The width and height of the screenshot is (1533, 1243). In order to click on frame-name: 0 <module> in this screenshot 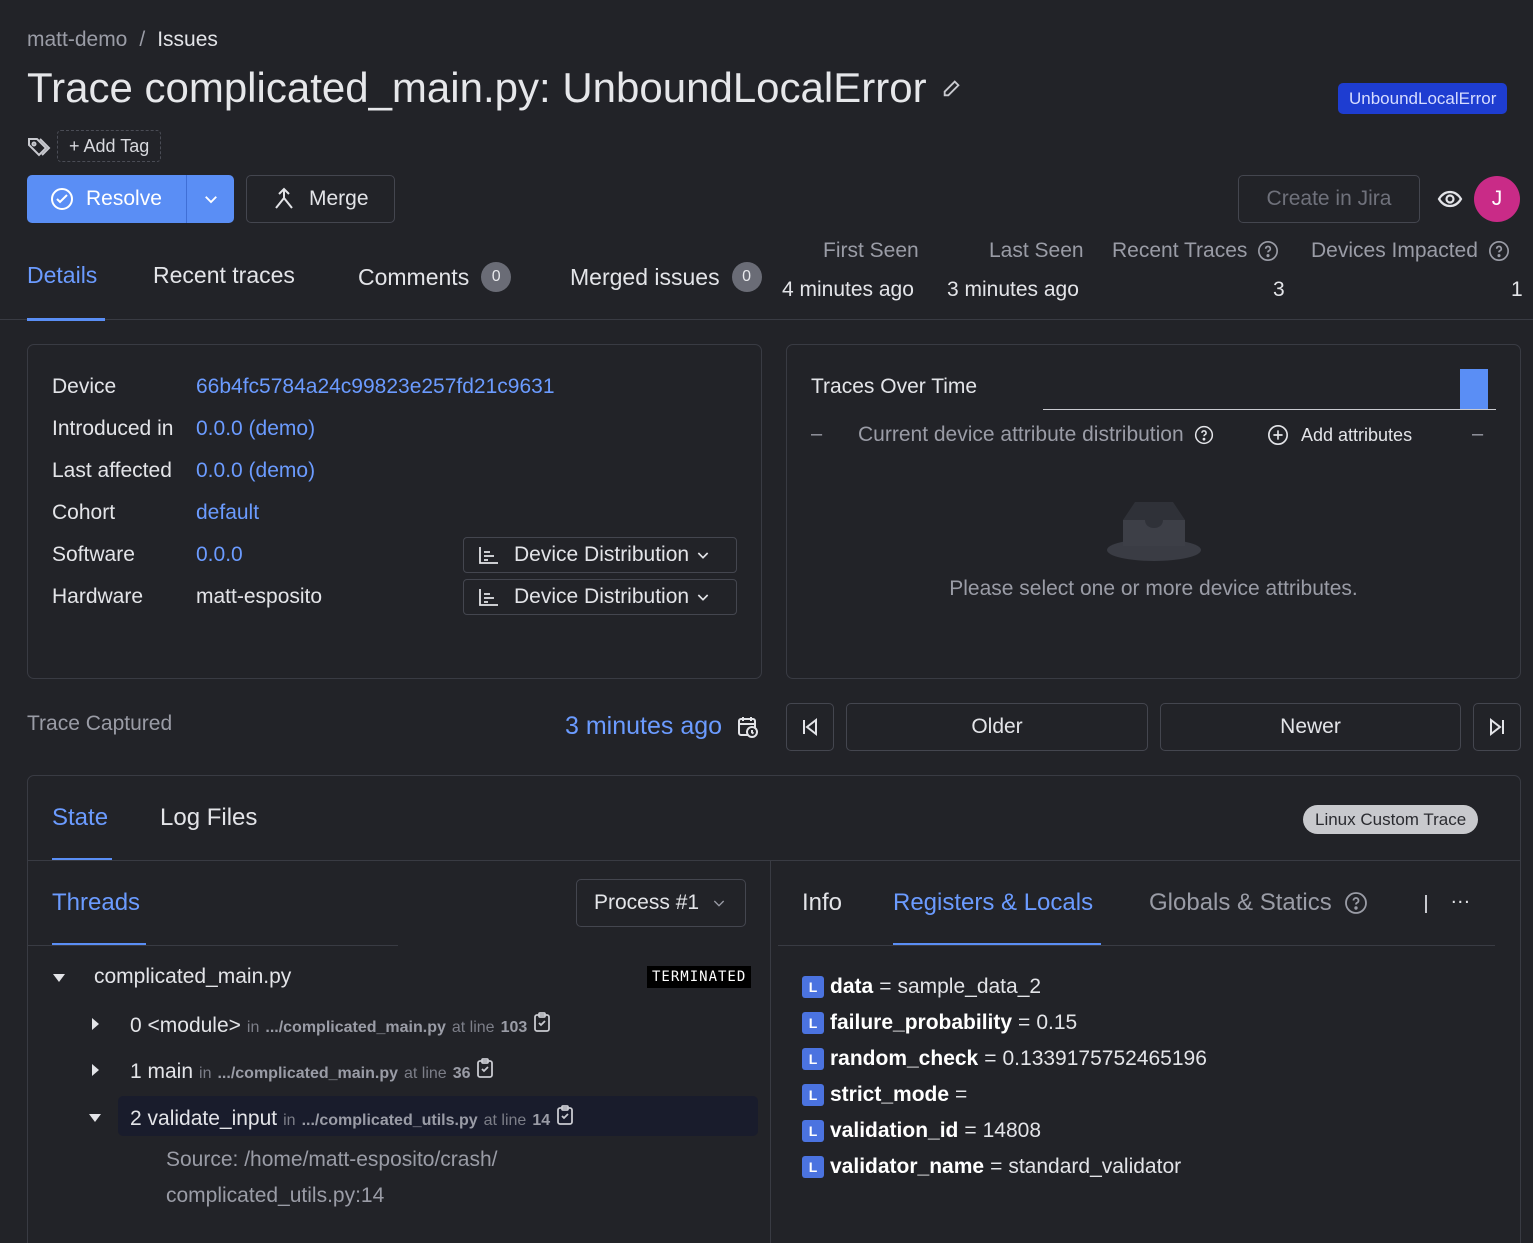, I will do `click(185, 1025)`.